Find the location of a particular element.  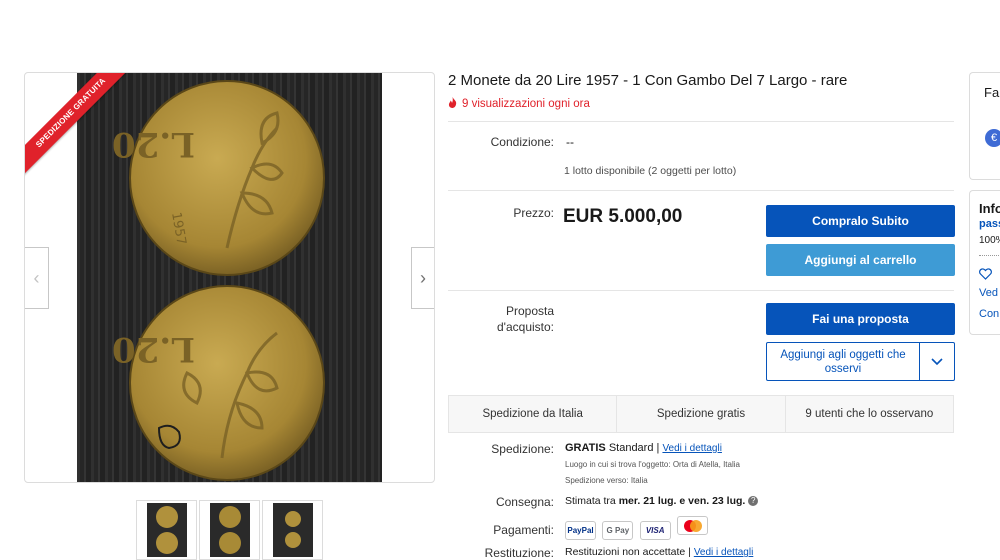

payment-methods: PayPal G Pay VISA is located at coordinates (638, 528).